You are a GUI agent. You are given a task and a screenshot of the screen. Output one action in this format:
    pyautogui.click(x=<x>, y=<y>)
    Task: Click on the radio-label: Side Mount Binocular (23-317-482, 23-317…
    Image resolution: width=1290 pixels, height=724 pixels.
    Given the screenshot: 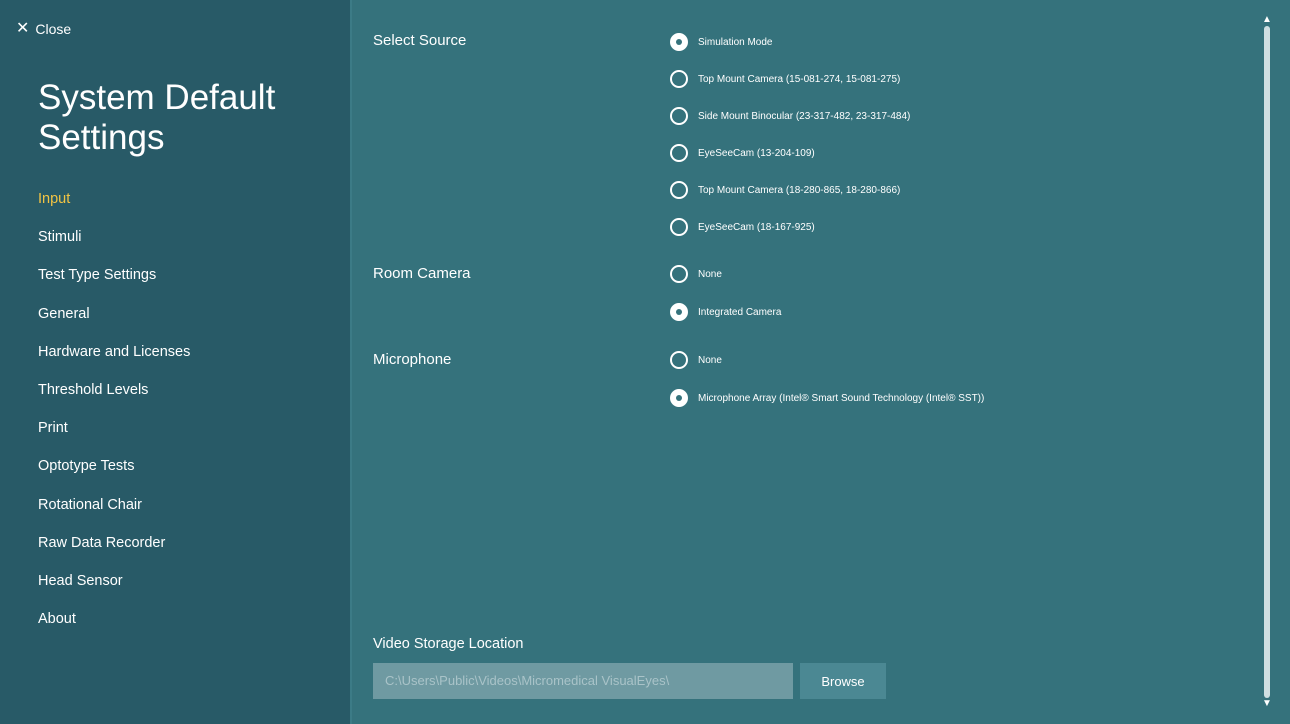 What is the action you would take?
    pyautogui.click(x=804, y=116)
    